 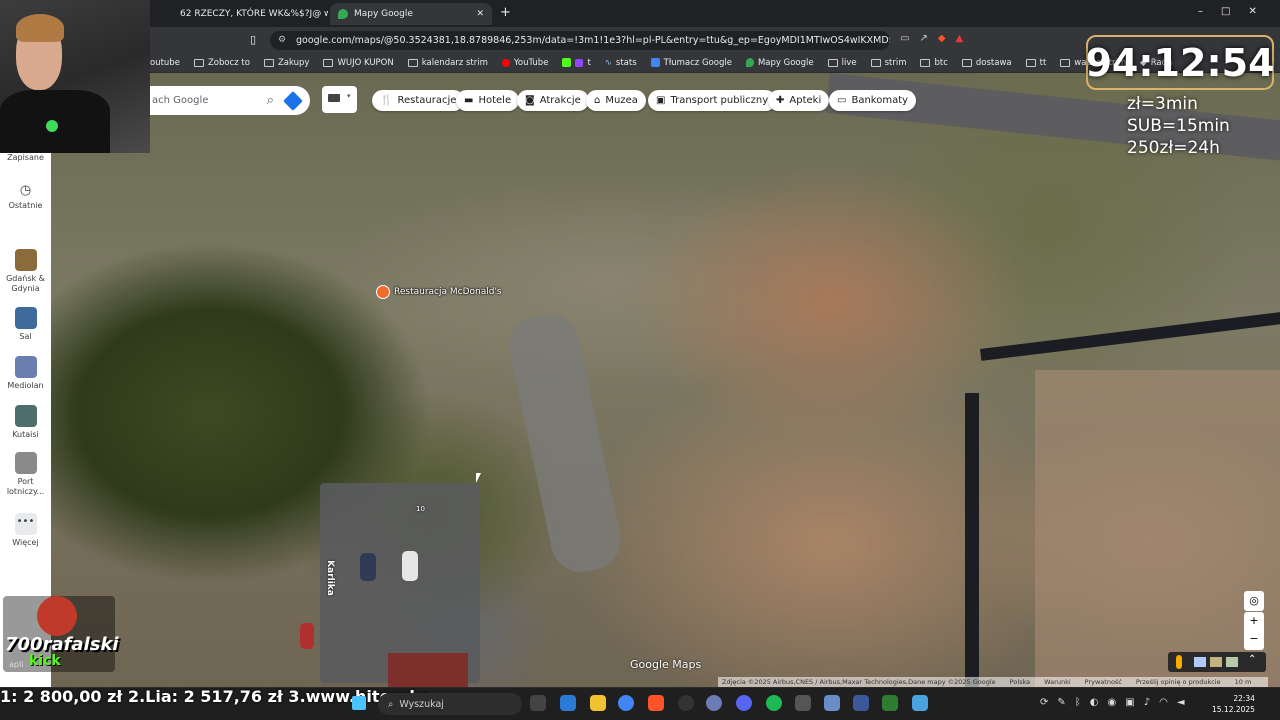 What do you see at coordinates (25, 196) in the screenshot?
I see `nav-recent: ◷ Ostatnie` at bounding box center [25, 196].